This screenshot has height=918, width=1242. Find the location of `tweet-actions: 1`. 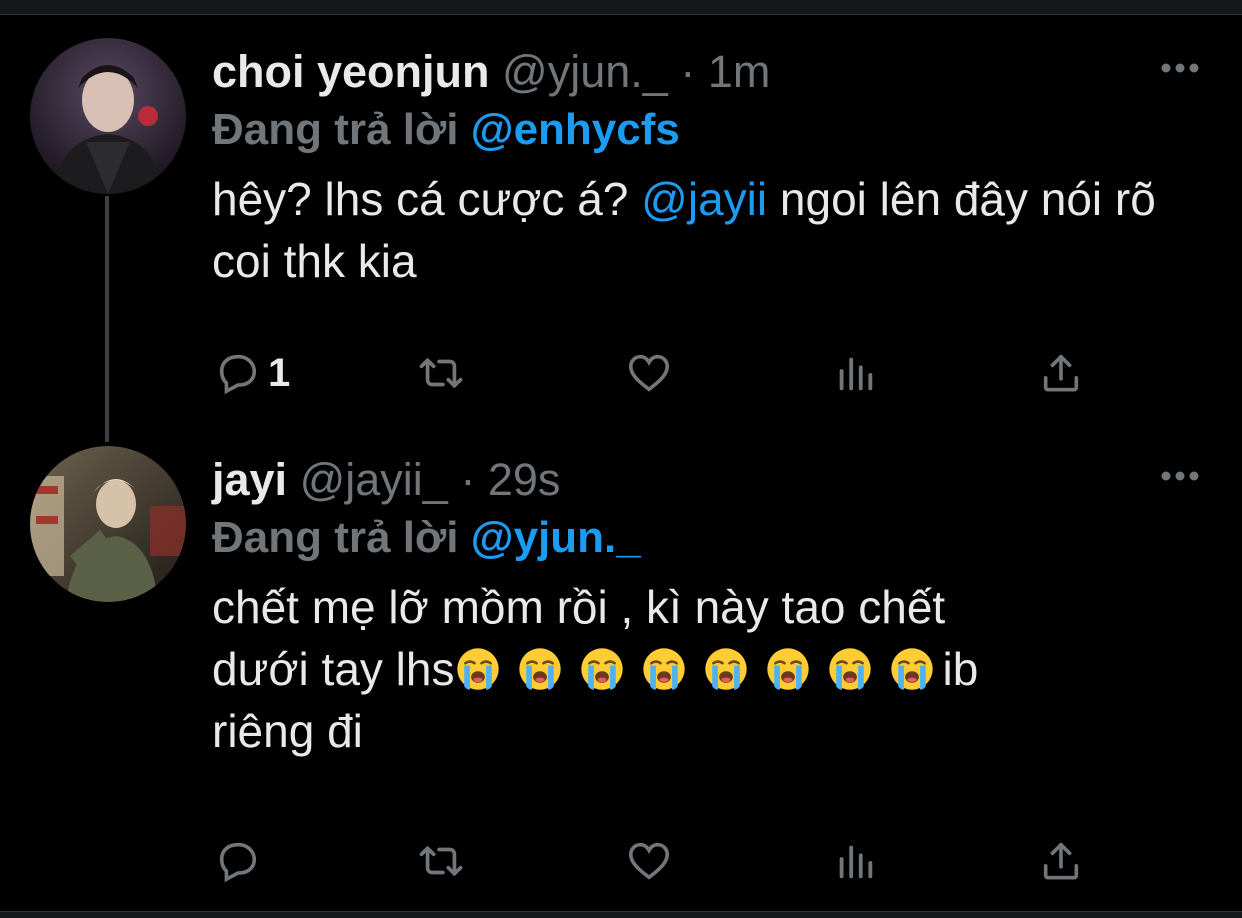

tweet-actions: 1 is located at coordinates (662, 373).